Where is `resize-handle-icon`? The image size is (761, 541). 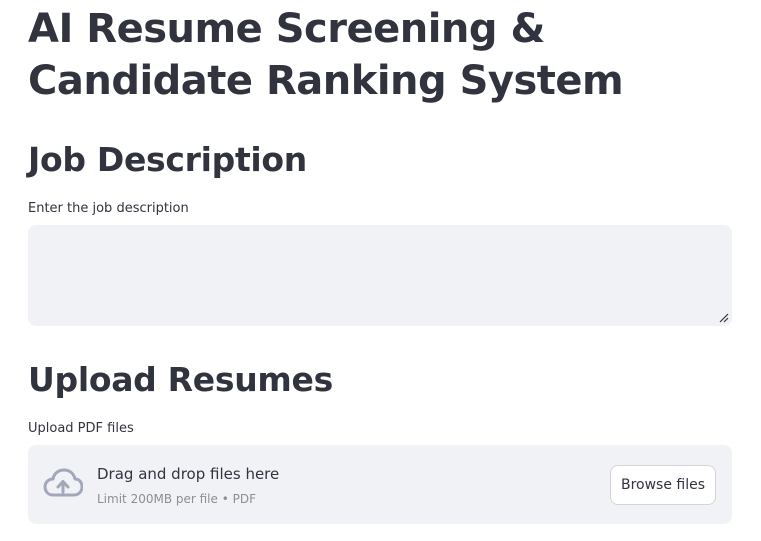 resize-handle-icon is located at coordinates (723, 317).